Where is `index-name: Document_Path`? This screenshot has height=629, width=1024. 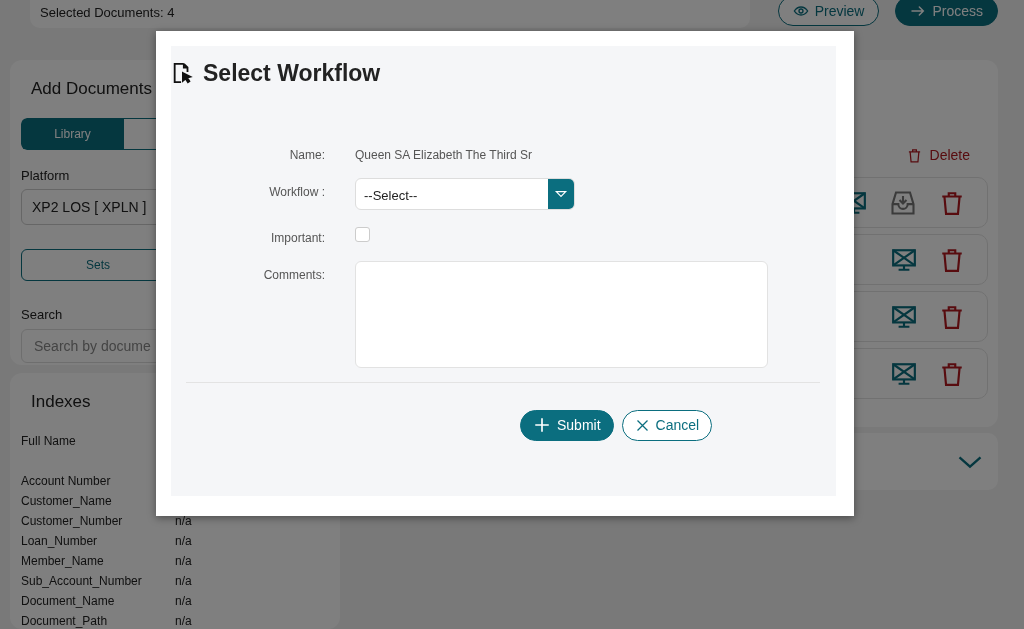
index-name: Document_Path is located at coordinates (65, 620).